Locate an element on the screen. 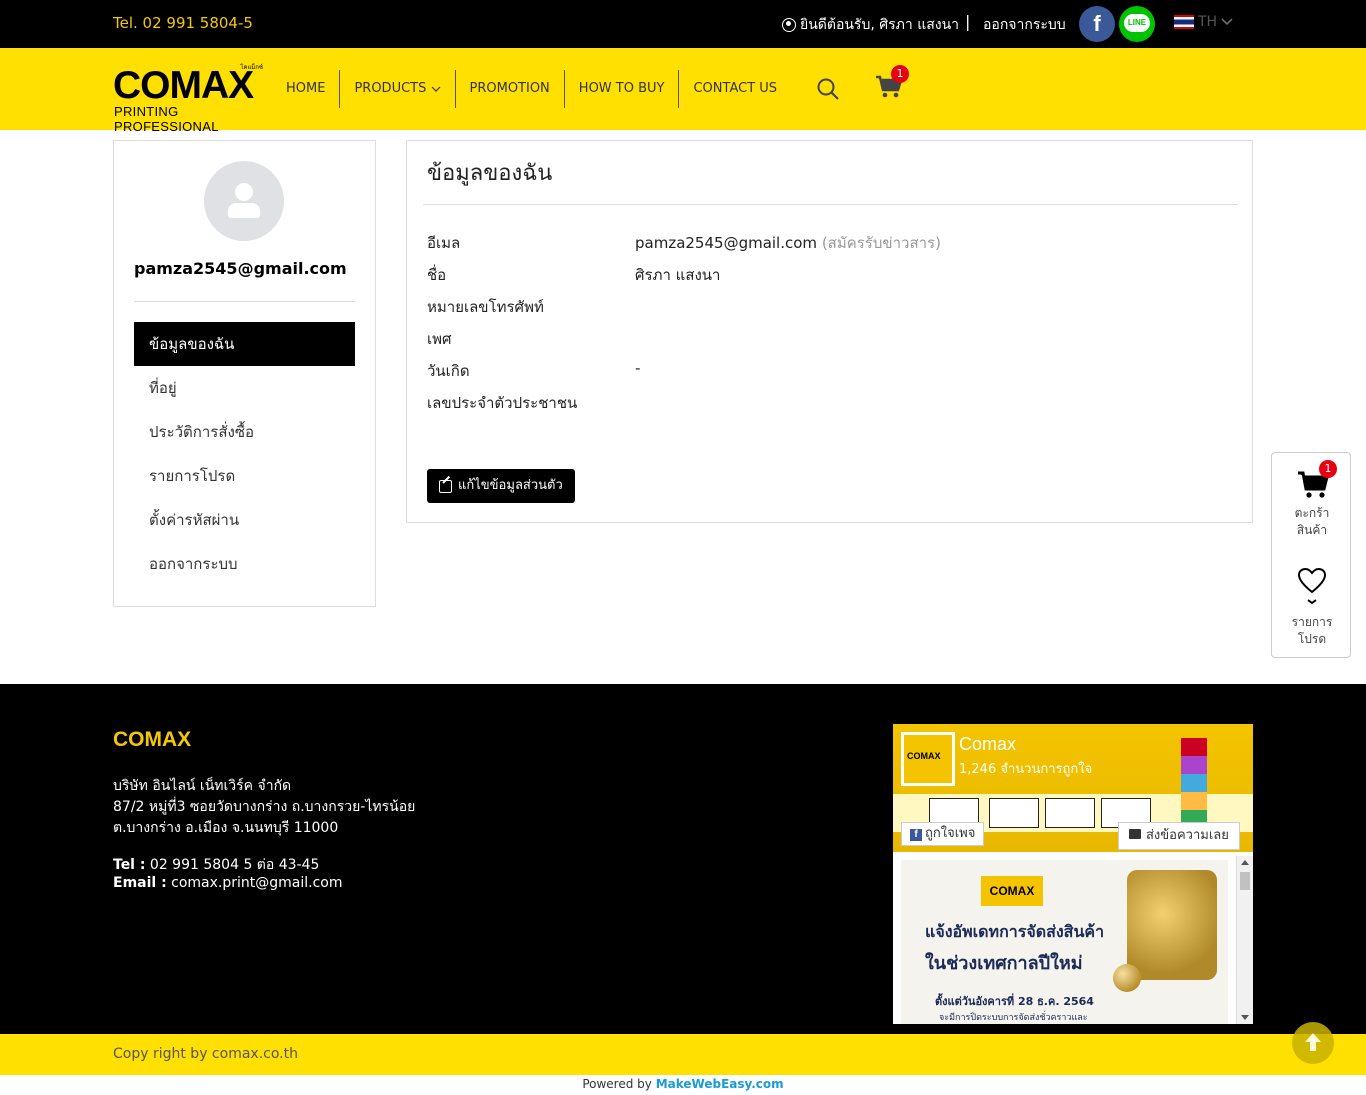 This screenshot has height=1095, width=1366. language-label: TH is located at coordinates (1208, 22).